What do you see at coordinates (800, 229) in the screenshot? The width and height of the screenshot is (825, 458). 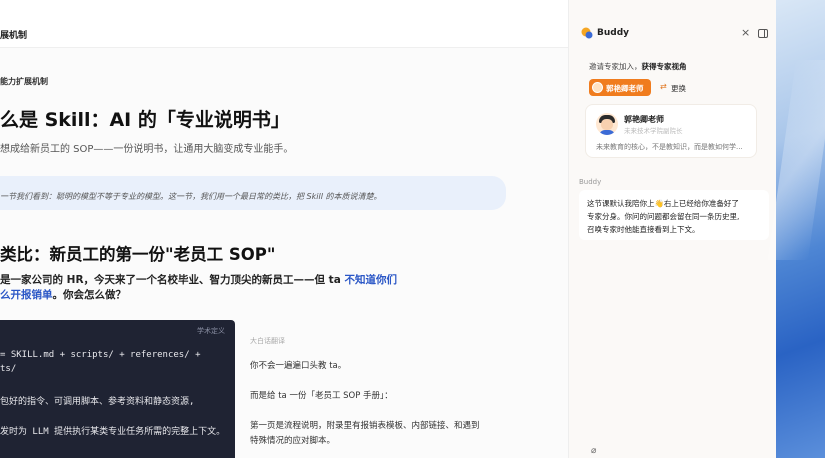 I see `desktop-wallpaper` at bounding box center [800, 229].